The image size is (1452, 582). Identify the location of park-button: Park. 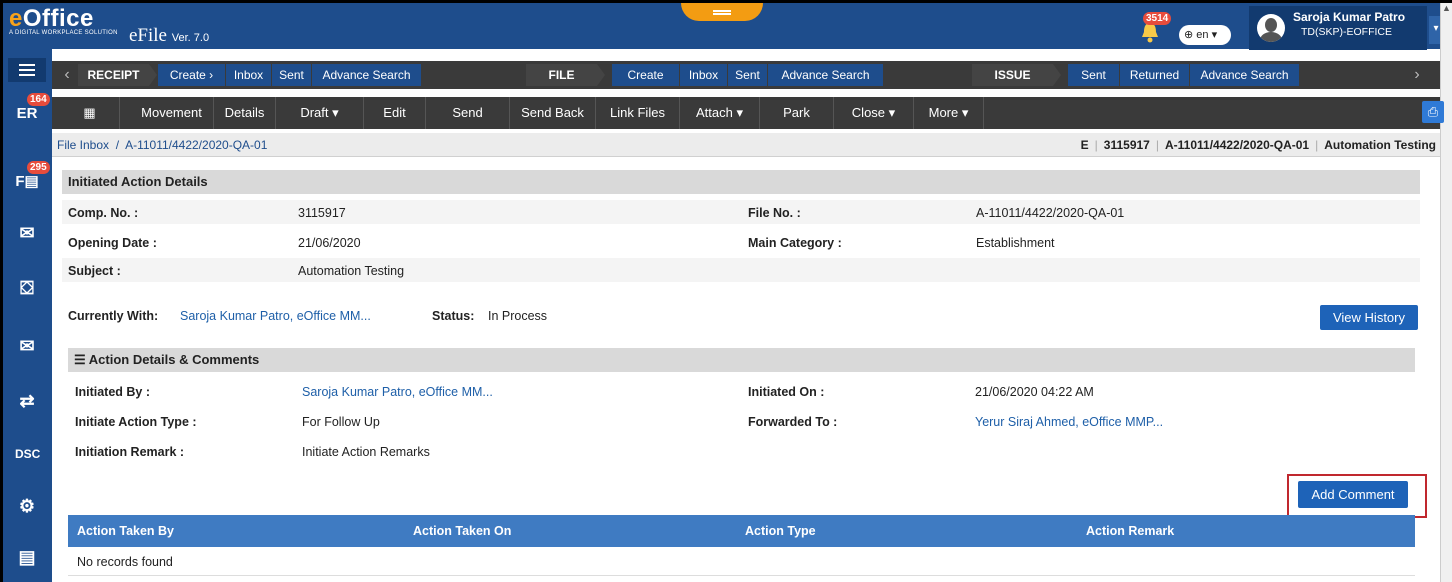
(797, 113).